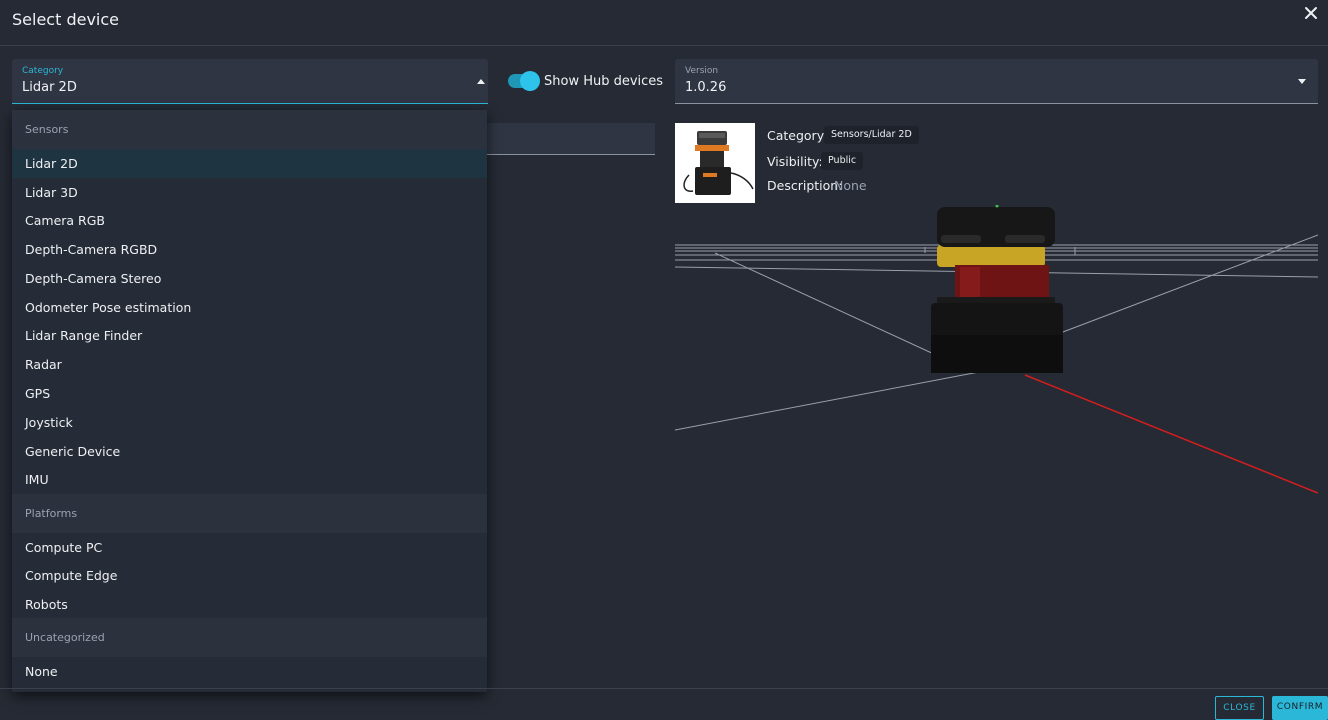  What do you see at coordinates (1311, 13) in the screenshot?
I see `close-icon` at bounding box center [1311, 13].